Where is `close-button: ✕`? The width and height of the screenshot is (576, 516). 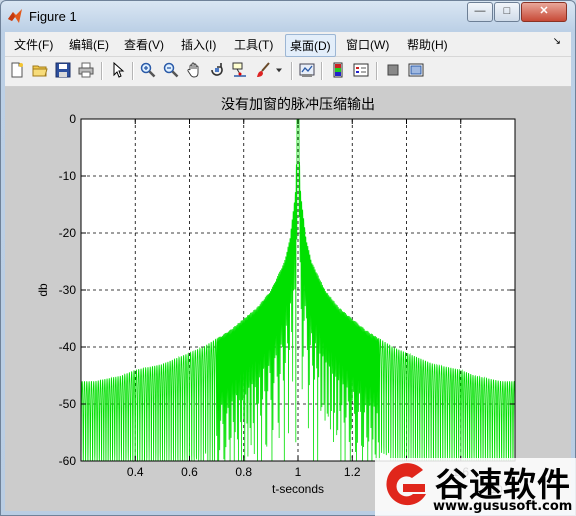
close-button: ✕ is located at coordinates (544, 12).